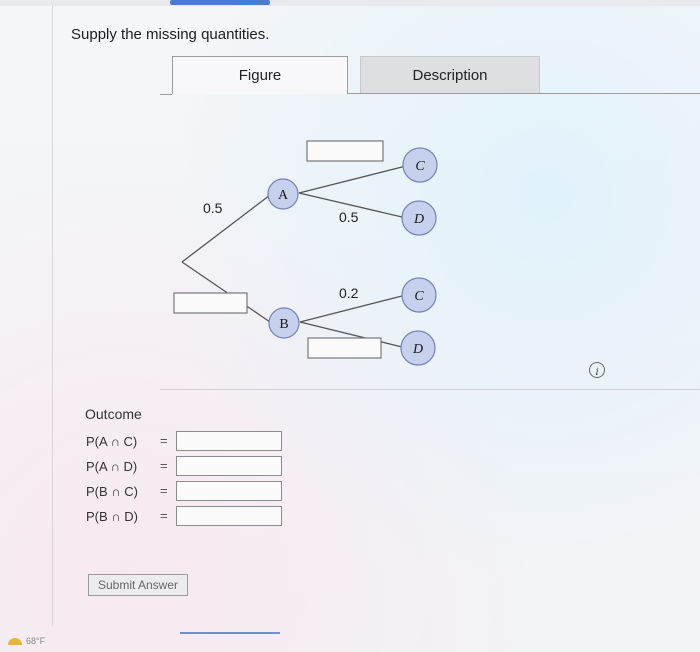 This screenshot has width=700, height=652. I want to click on node-a-c-label: C, so click(420, 166).